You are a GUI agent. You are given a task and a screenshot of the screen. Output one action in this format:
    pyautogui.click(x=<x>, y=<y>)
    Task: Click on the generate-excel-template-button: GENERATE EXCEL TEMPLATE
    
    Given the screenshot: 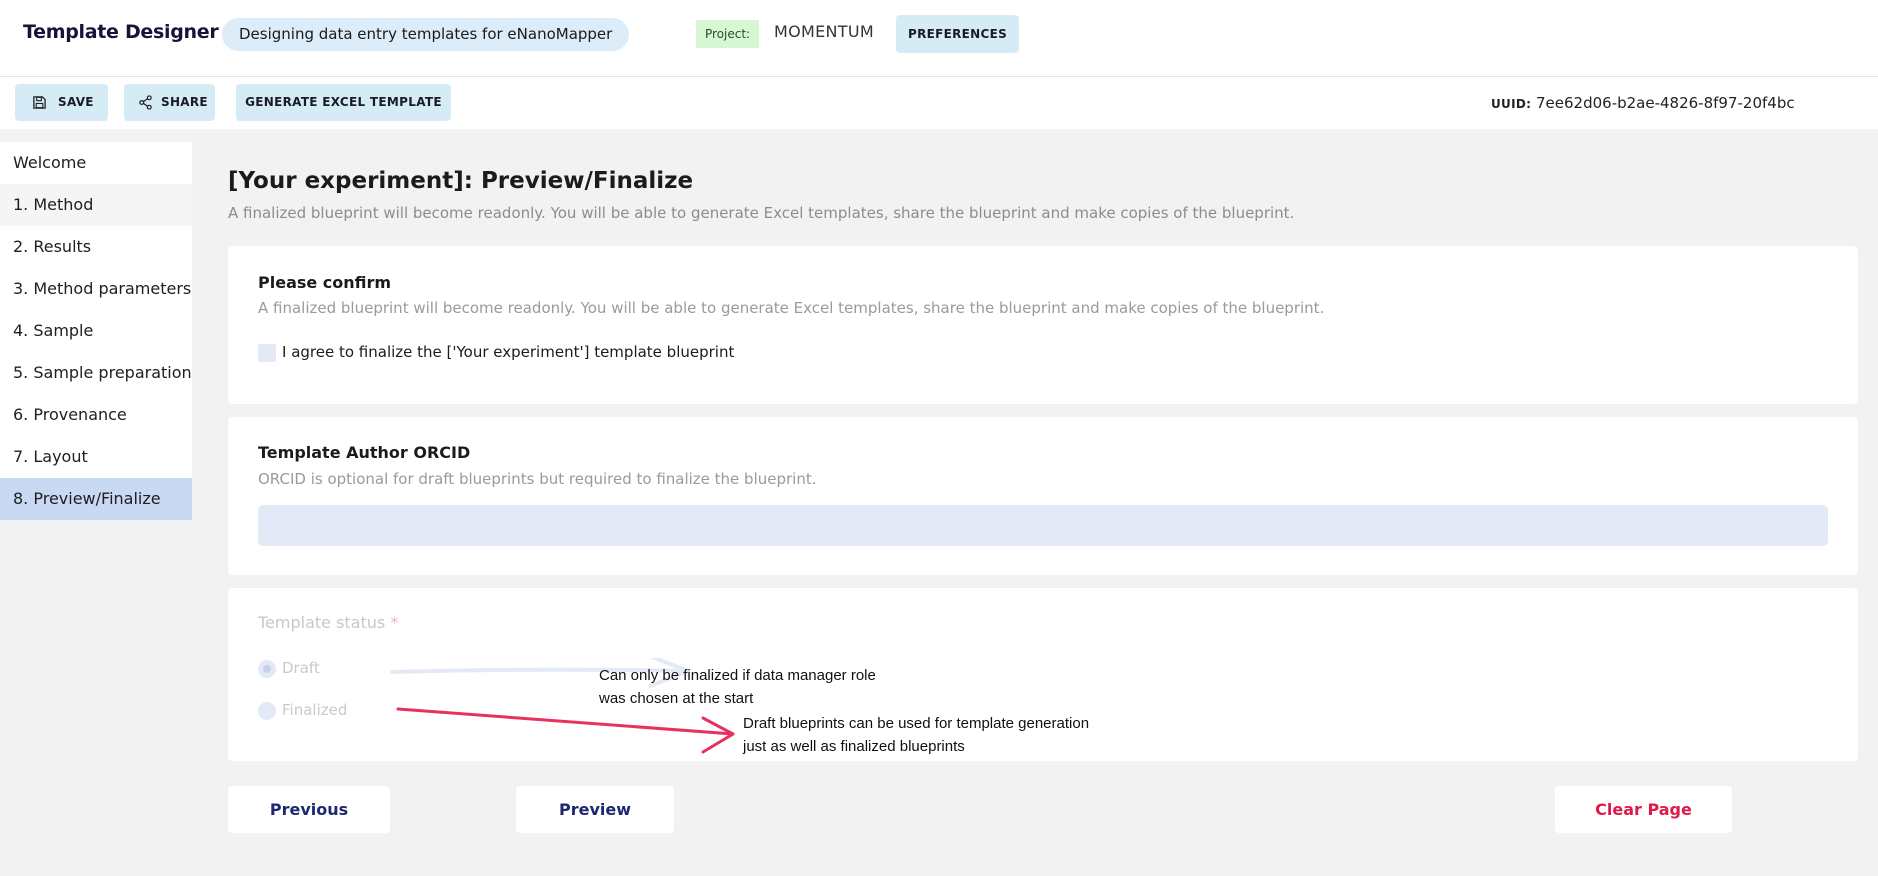 What is the action you would take?
    pyautogui.click(x=343, y=102)
    